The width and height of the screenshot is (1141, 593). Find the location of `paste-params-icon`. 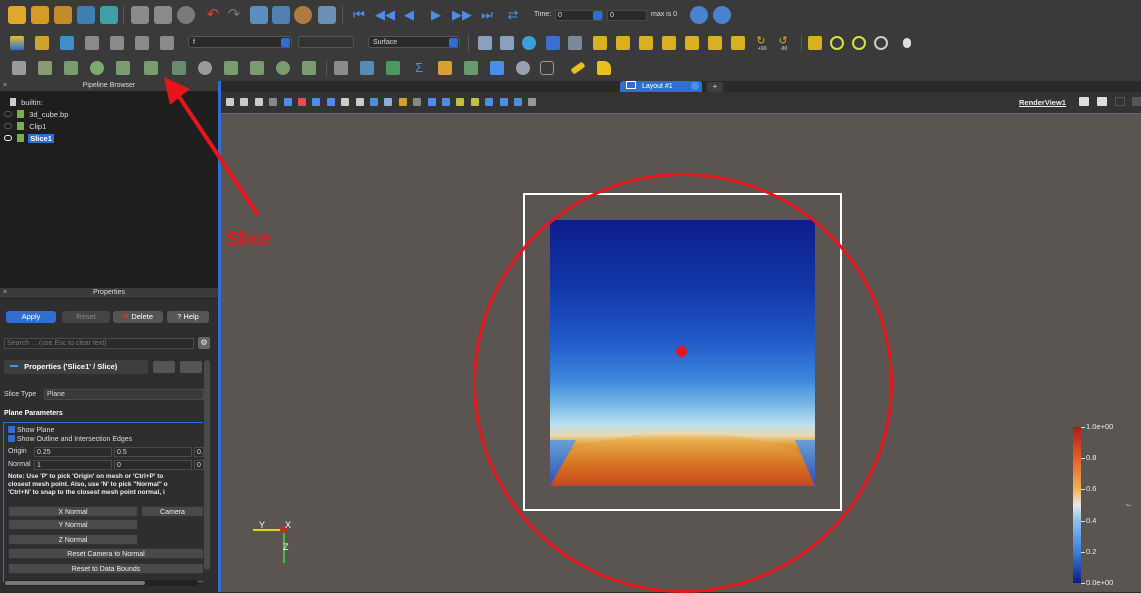

paste-params-icon is located at coordinates (191, 367).